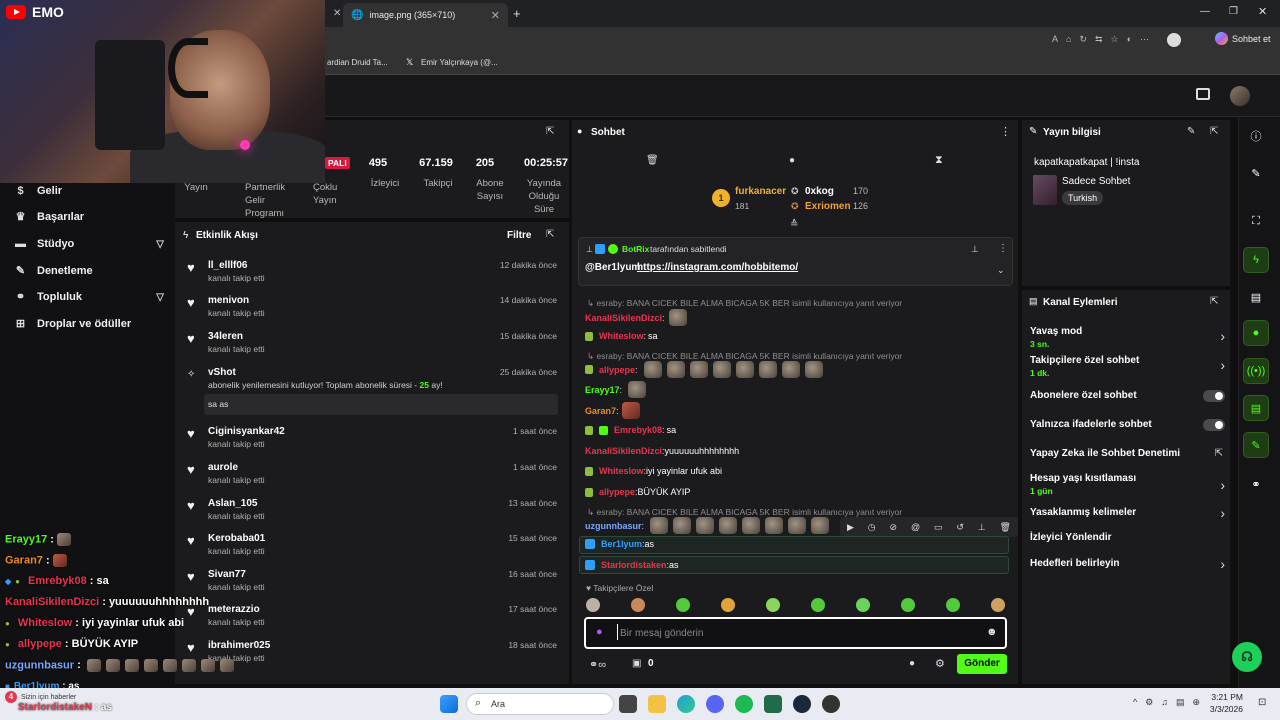 This screenshot has height=720, width=1280. I want to click on chat-username: Starlordistaken, so click(634, 565).